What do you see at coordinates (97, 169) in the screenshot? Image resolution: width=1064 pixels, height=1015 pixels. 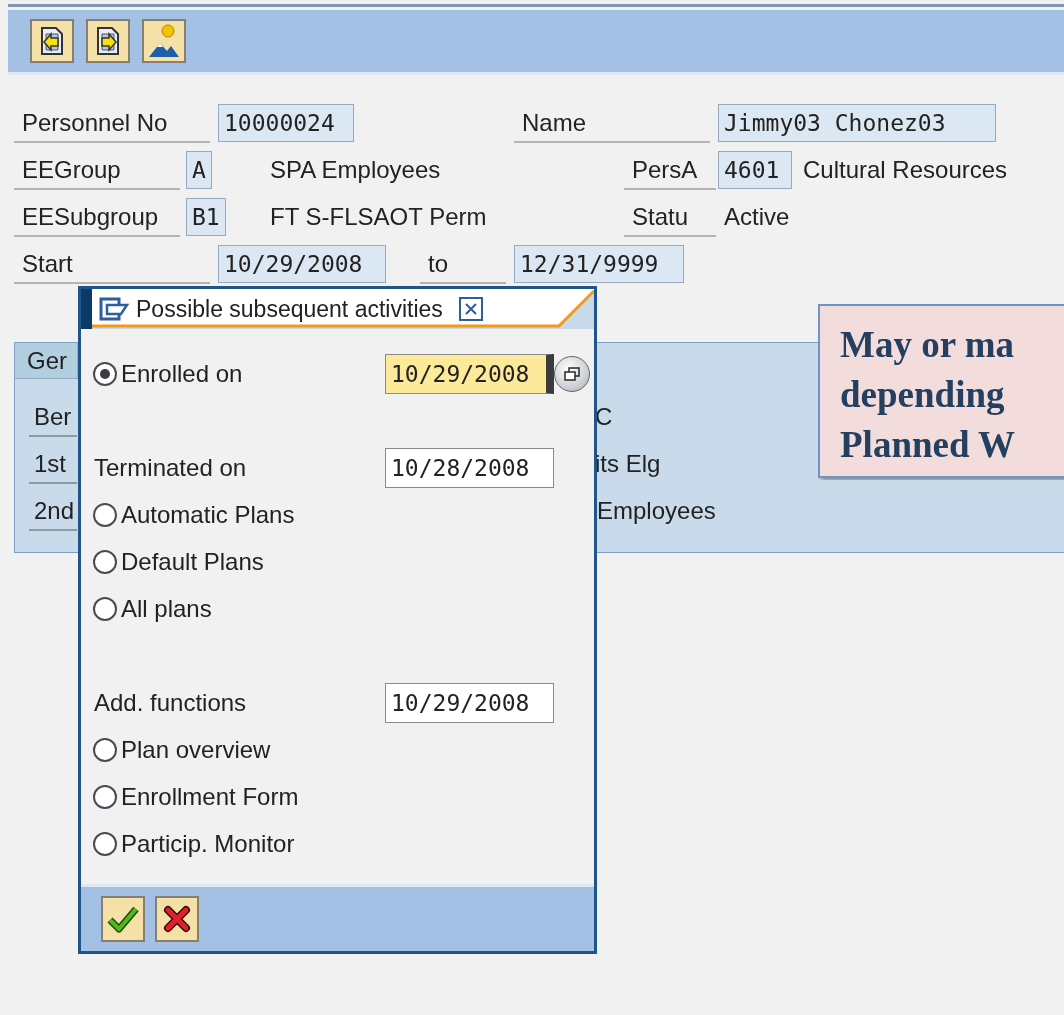 I see `field-label: EEGroup` at bounding box center [97, 169].